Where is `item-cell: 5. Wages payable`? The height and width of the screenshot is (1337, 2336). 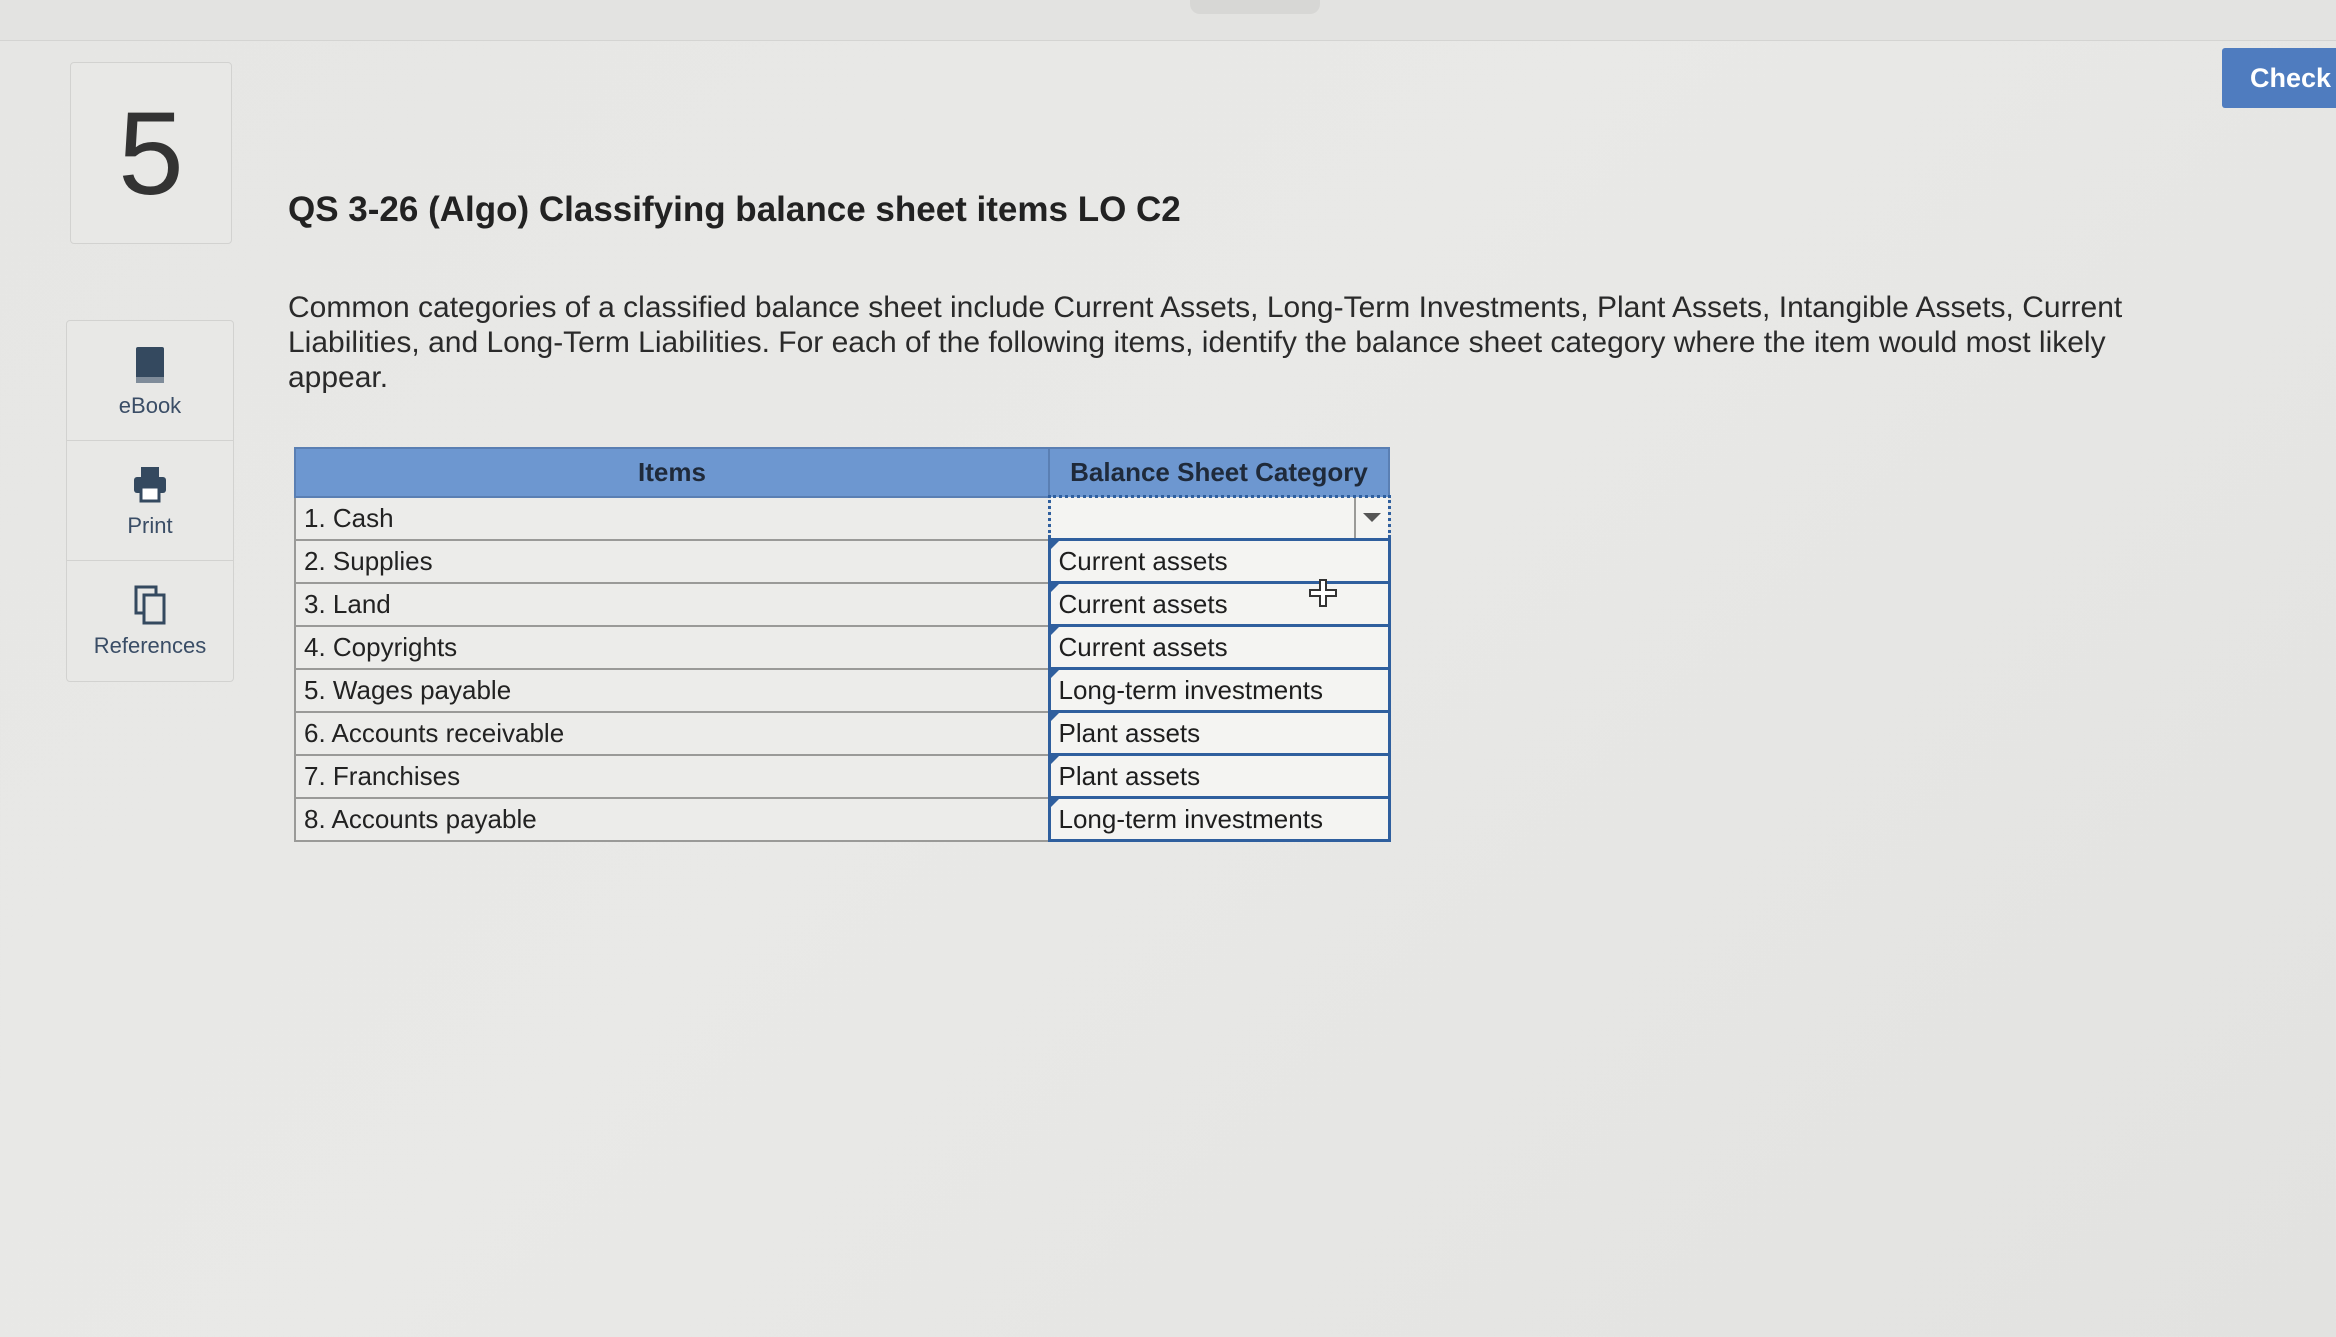 item-cell: 5. Wages payable is located at coordinates (672, 690).